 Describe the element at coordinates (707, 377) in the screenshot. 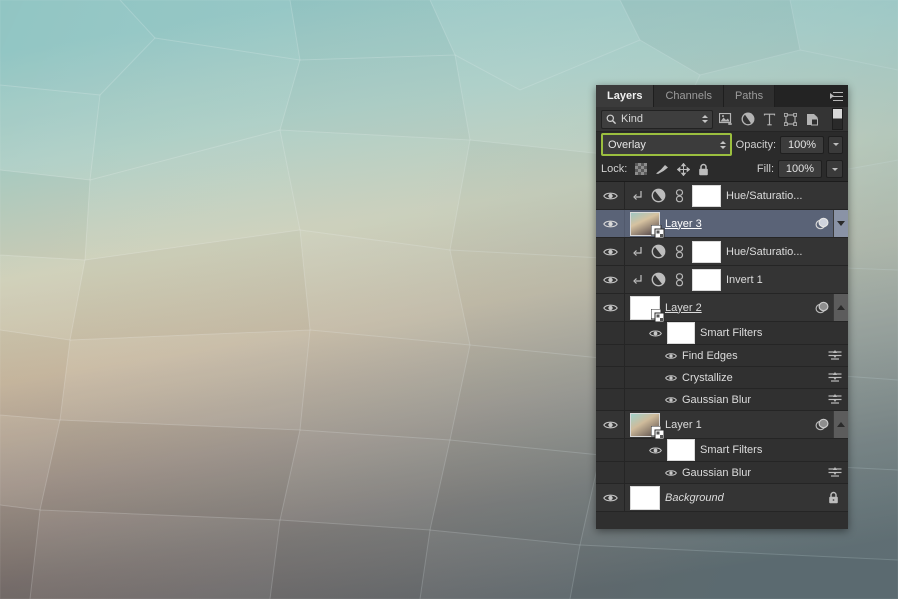

I see `filter-name: Crystallize` at that location.